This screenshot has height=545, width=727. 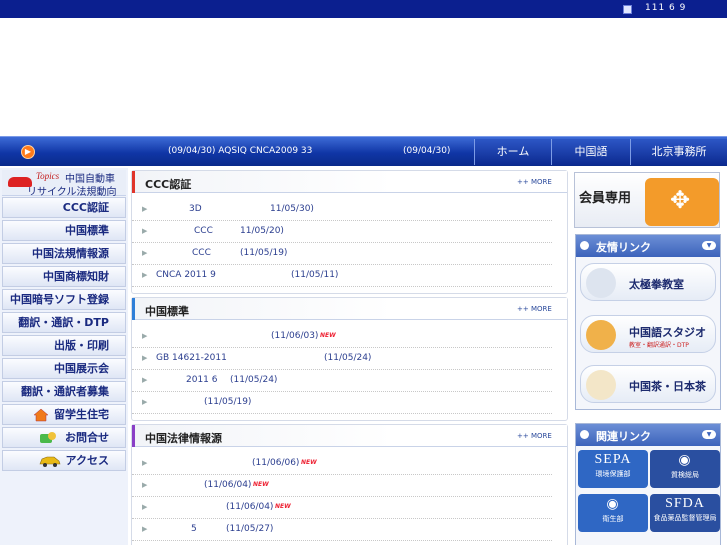 What do you see at coordinates (87, 437) in the screenshot?
I see `sidebar-item-label: お問合せ` at bounding box center [87, 437].